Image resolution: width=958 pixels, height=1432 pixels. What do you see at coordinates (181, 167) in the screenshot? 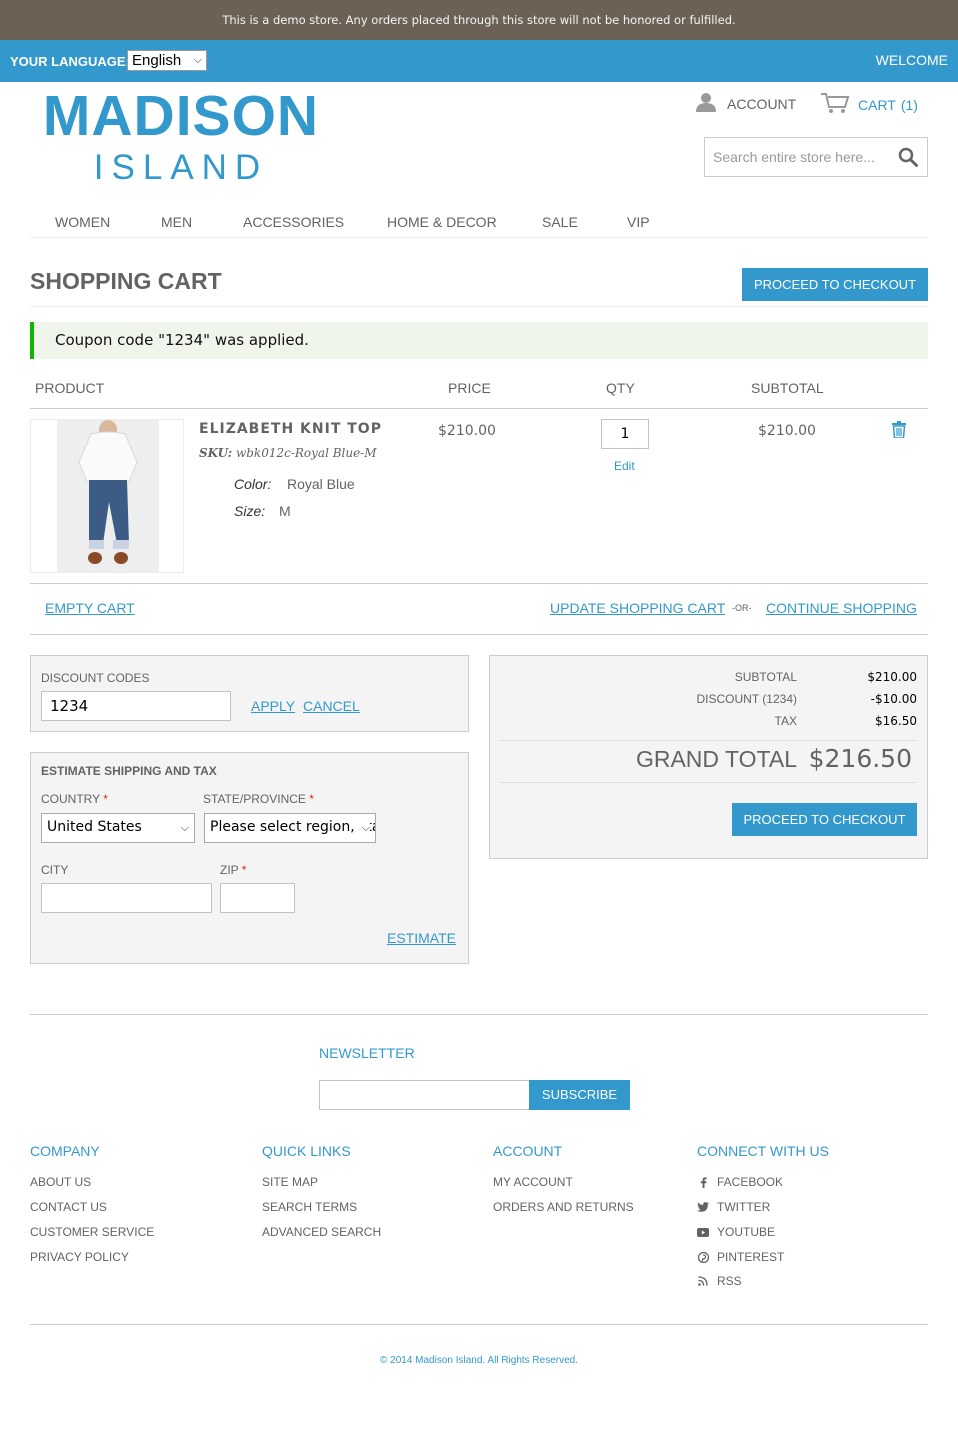
I see `logo-sub-text: ISLAND` at bounding box center [181, 167].